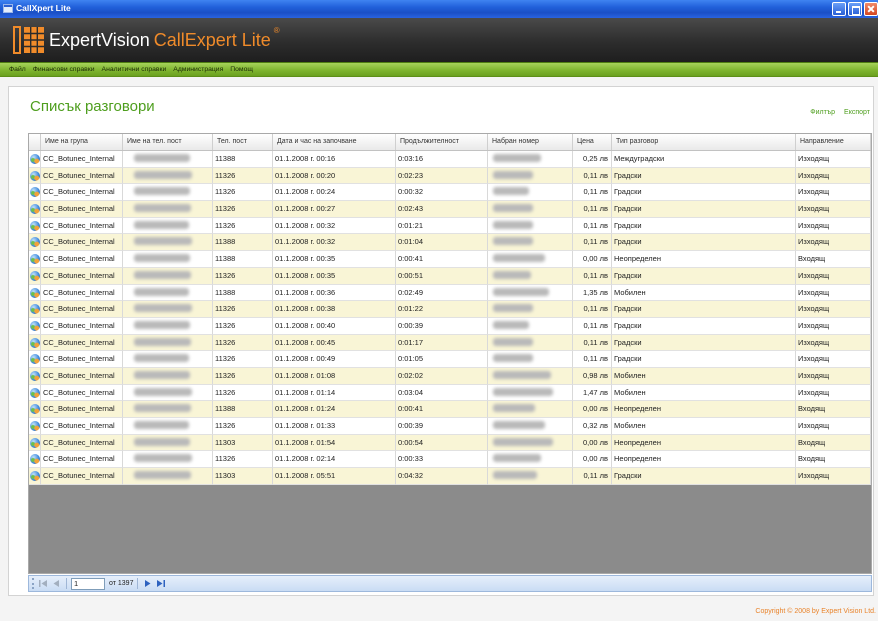  What do you see at coordinates (43, 583) in the screenshot?
I see `first-page-icon` at bounding box center [43, 583].